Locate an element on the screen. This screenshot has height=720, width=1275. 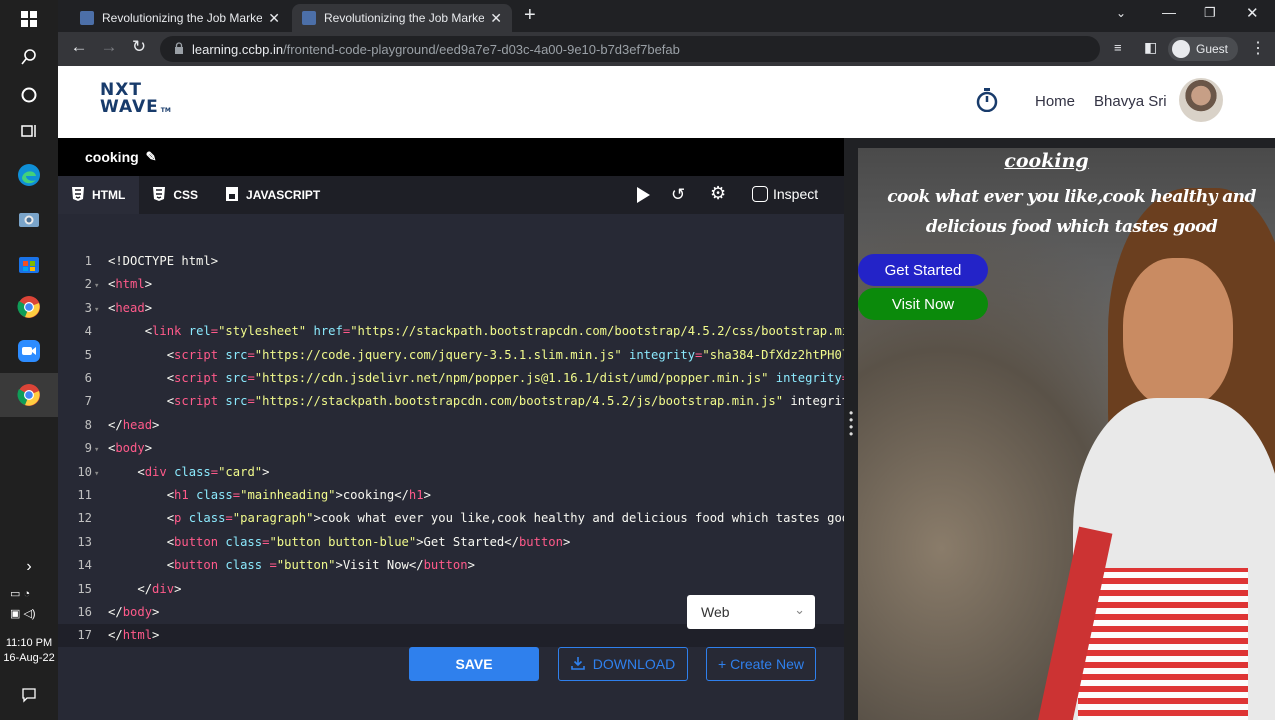
browser-tab-2: Revolutionizing the Job Market | ✕ is located at coordinates (402, 18).